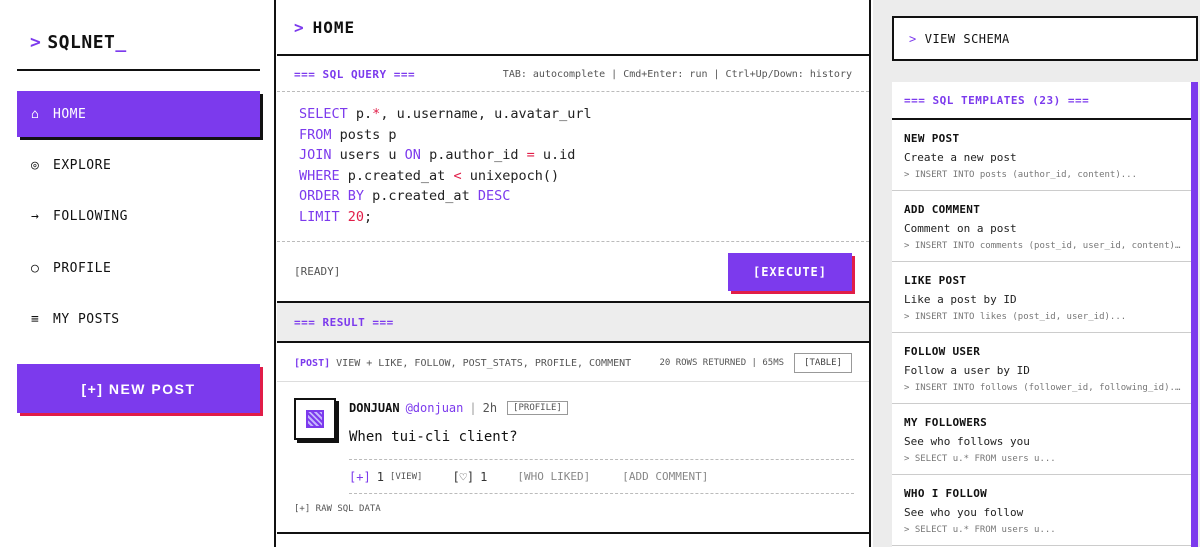 The width and height of the screenshot is (1200, 547). Describe the element at coordinates (490, 408) in the screenshot. I see `post-timestamp: 2h` at that location.